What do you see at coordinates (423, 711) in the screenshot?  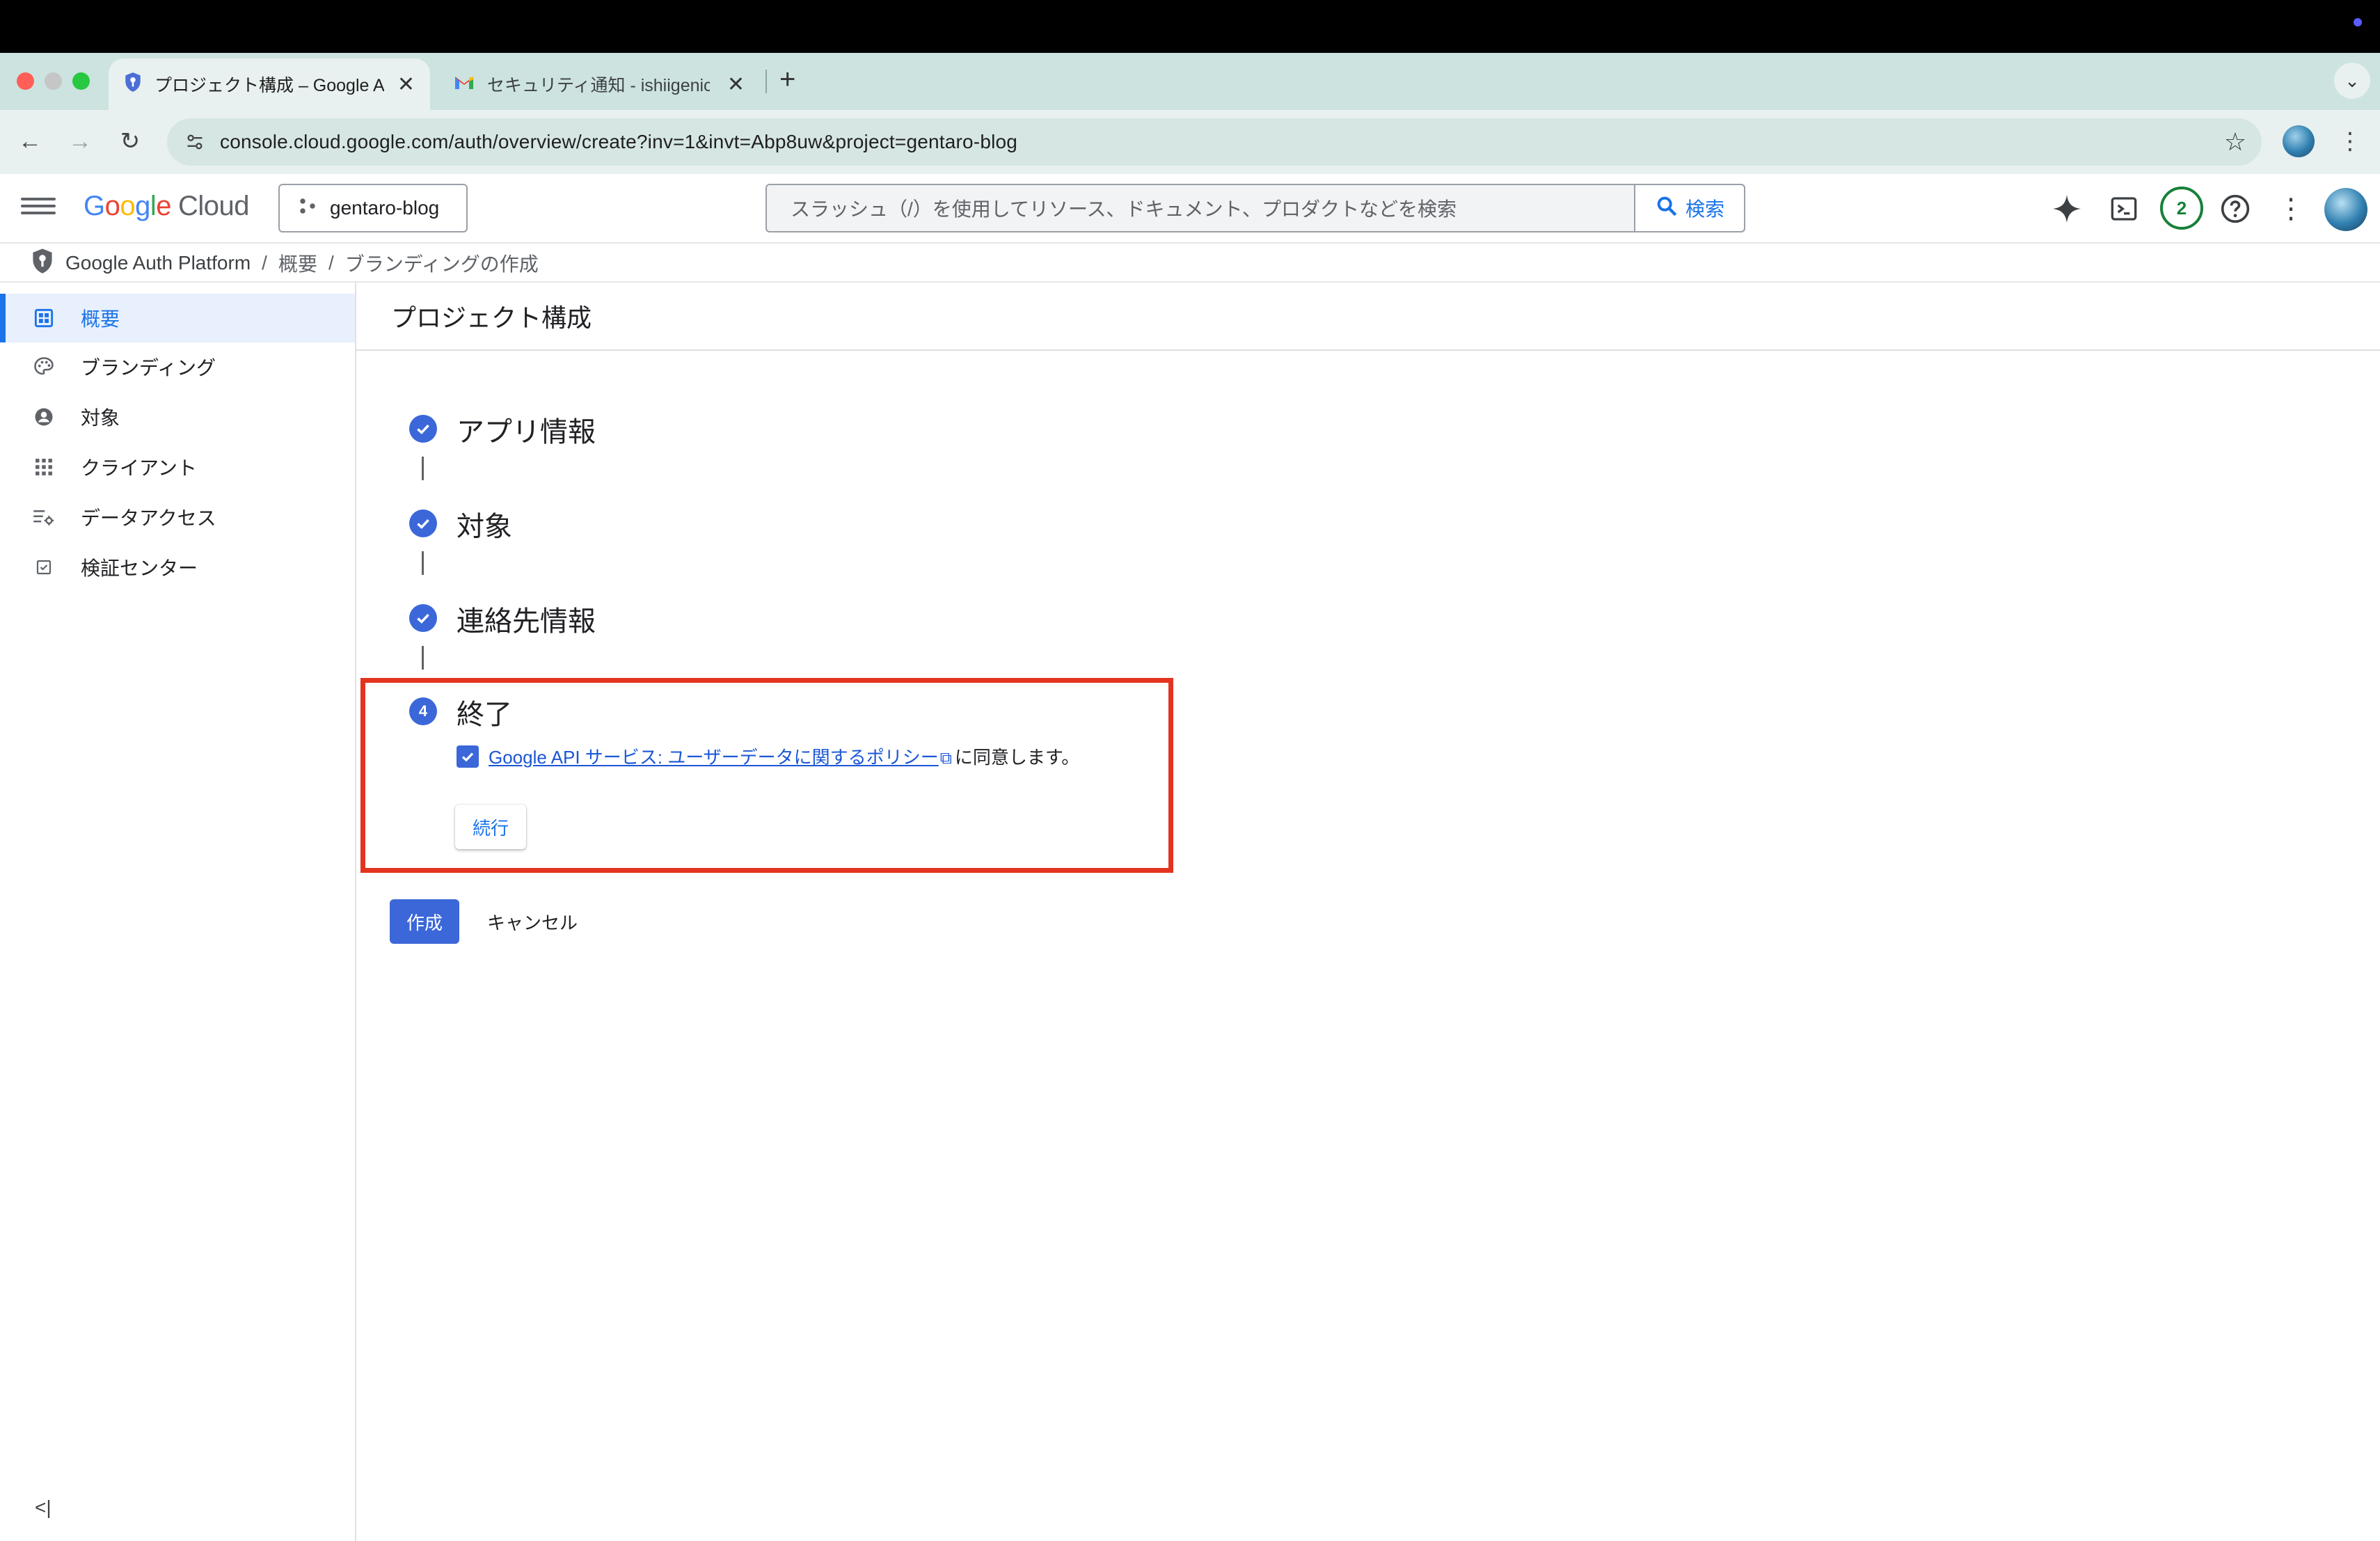 I see `step-number-badge: 4` at bounding box center [423, 711].